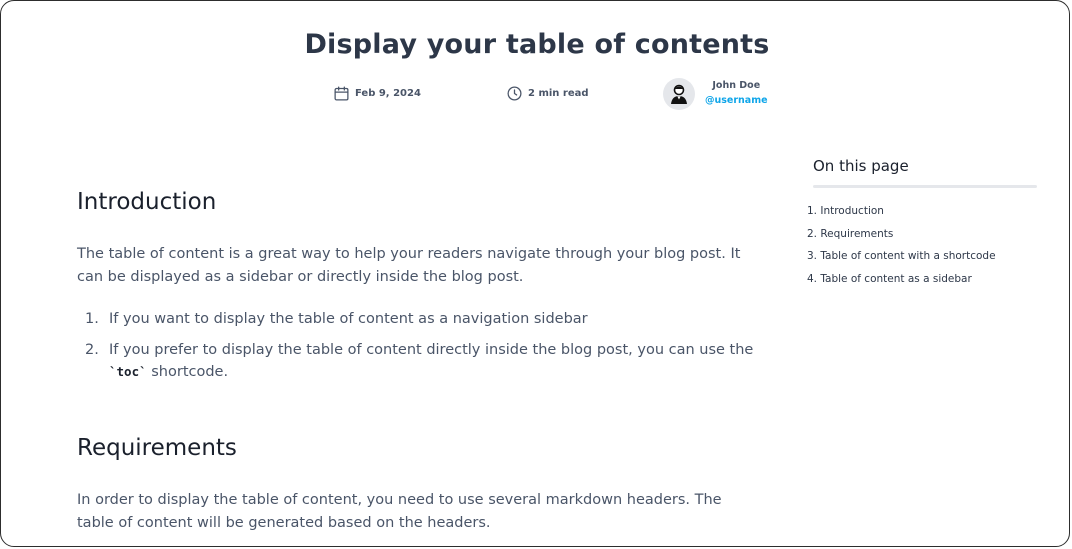 This screenshot has width=1072, height=549. I want to click on read-time: 2 min read, so click(547, 93).